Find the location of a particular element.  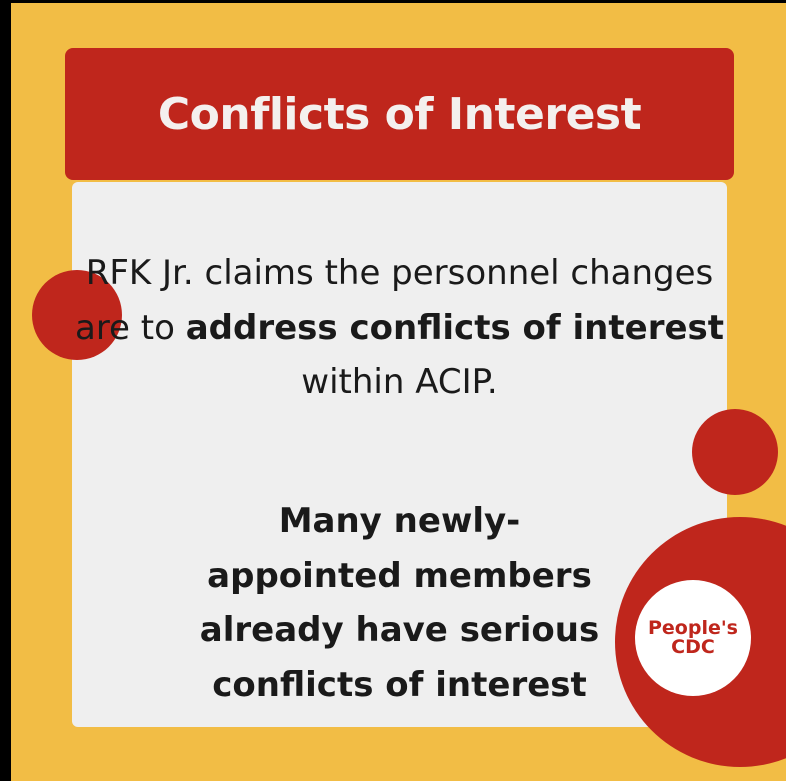

title-banner: Conflicts of Interest is located at coordinates (399, 114).